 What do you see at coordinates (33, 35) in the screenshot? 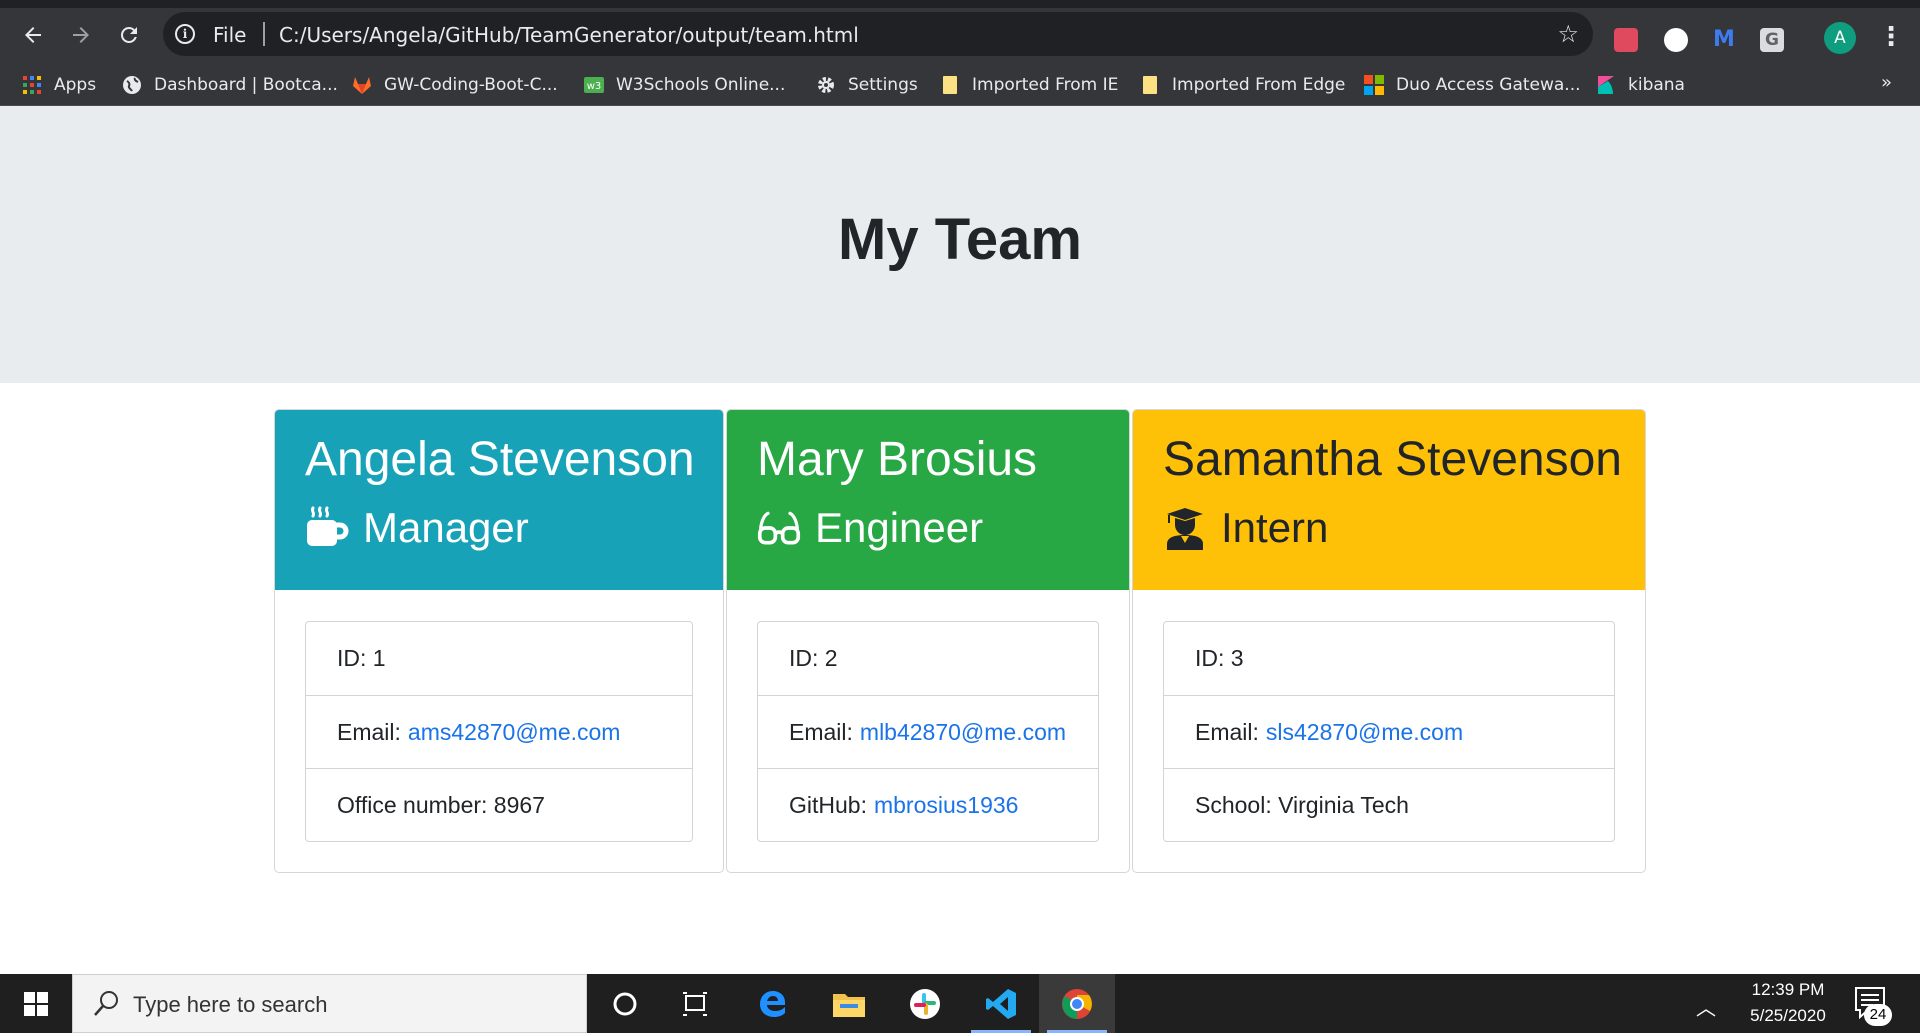
I see `back-icon` at bounding box center [33, 35].